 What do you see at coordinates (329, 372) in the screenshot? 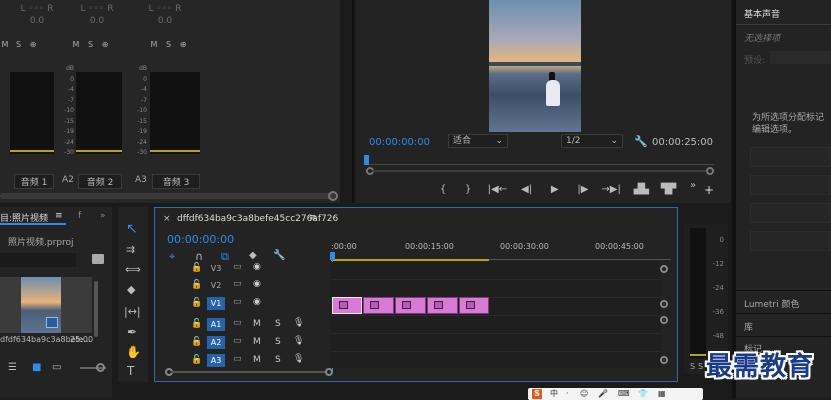
I see `h-scroll-handle-right` at bounding box center [329, 372].